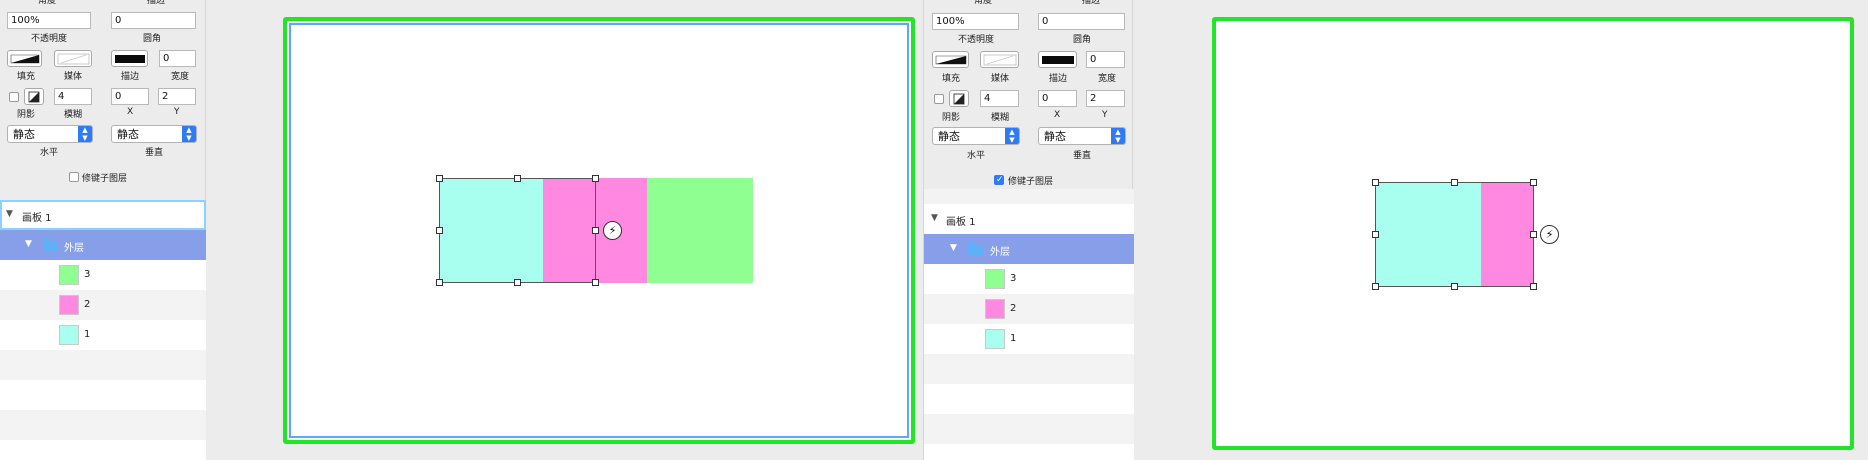 The image size is (1868, 460). What do you see at coordinates (1013, 308) in the screenshot?
I see `layer-name: 2` at bounding box center [1013, 308].